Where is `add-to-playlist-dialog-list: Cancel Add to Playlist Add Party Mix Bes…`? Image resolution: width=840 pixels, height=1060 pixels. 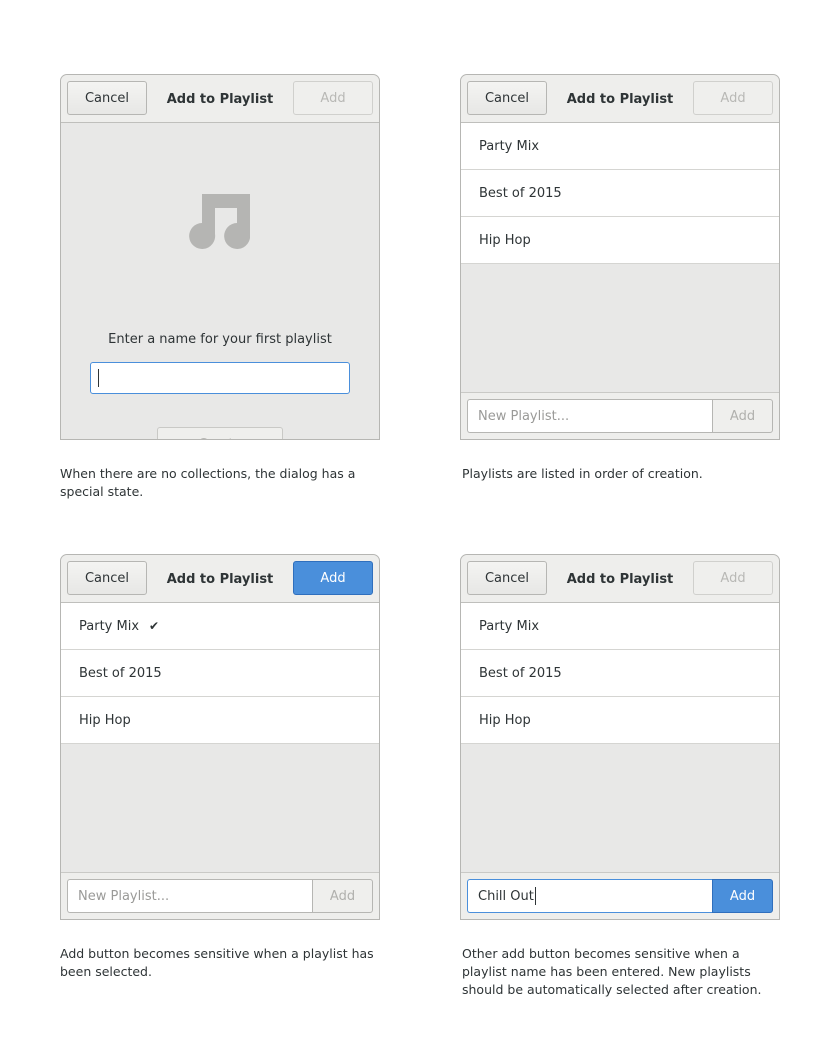 add-to-playlist-dialog-list: Cancel Add to Playlist Add Party Mix Bes… is located at coordinates (620, 257).